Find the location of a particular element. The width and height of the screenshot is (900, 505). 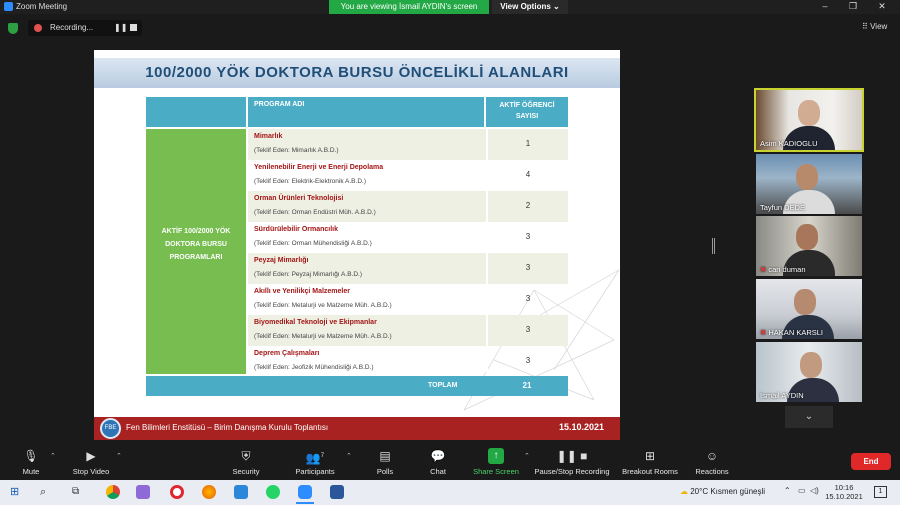

firefox-icon is located at coordinates (209, 492).